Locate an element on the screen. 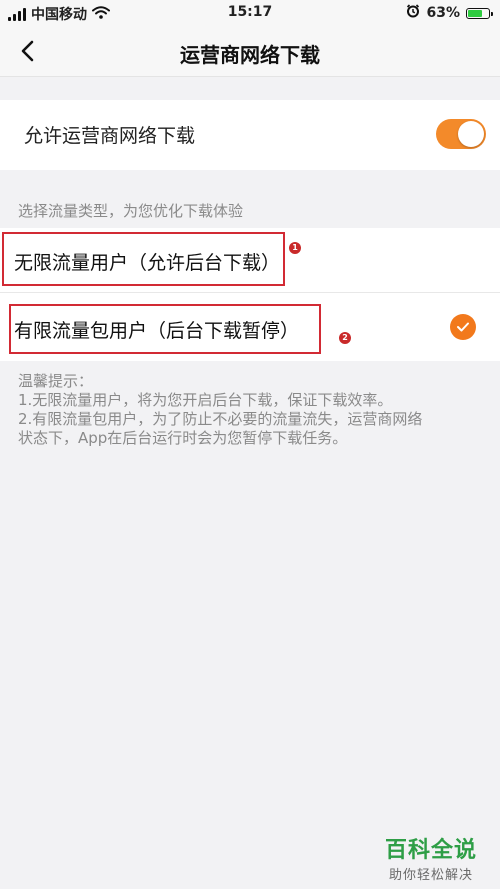 The width and height of the screenshot is (500, 889). allow-carrier-download-label: 允许运营商网络下载 is located at coordinates (110, 136).